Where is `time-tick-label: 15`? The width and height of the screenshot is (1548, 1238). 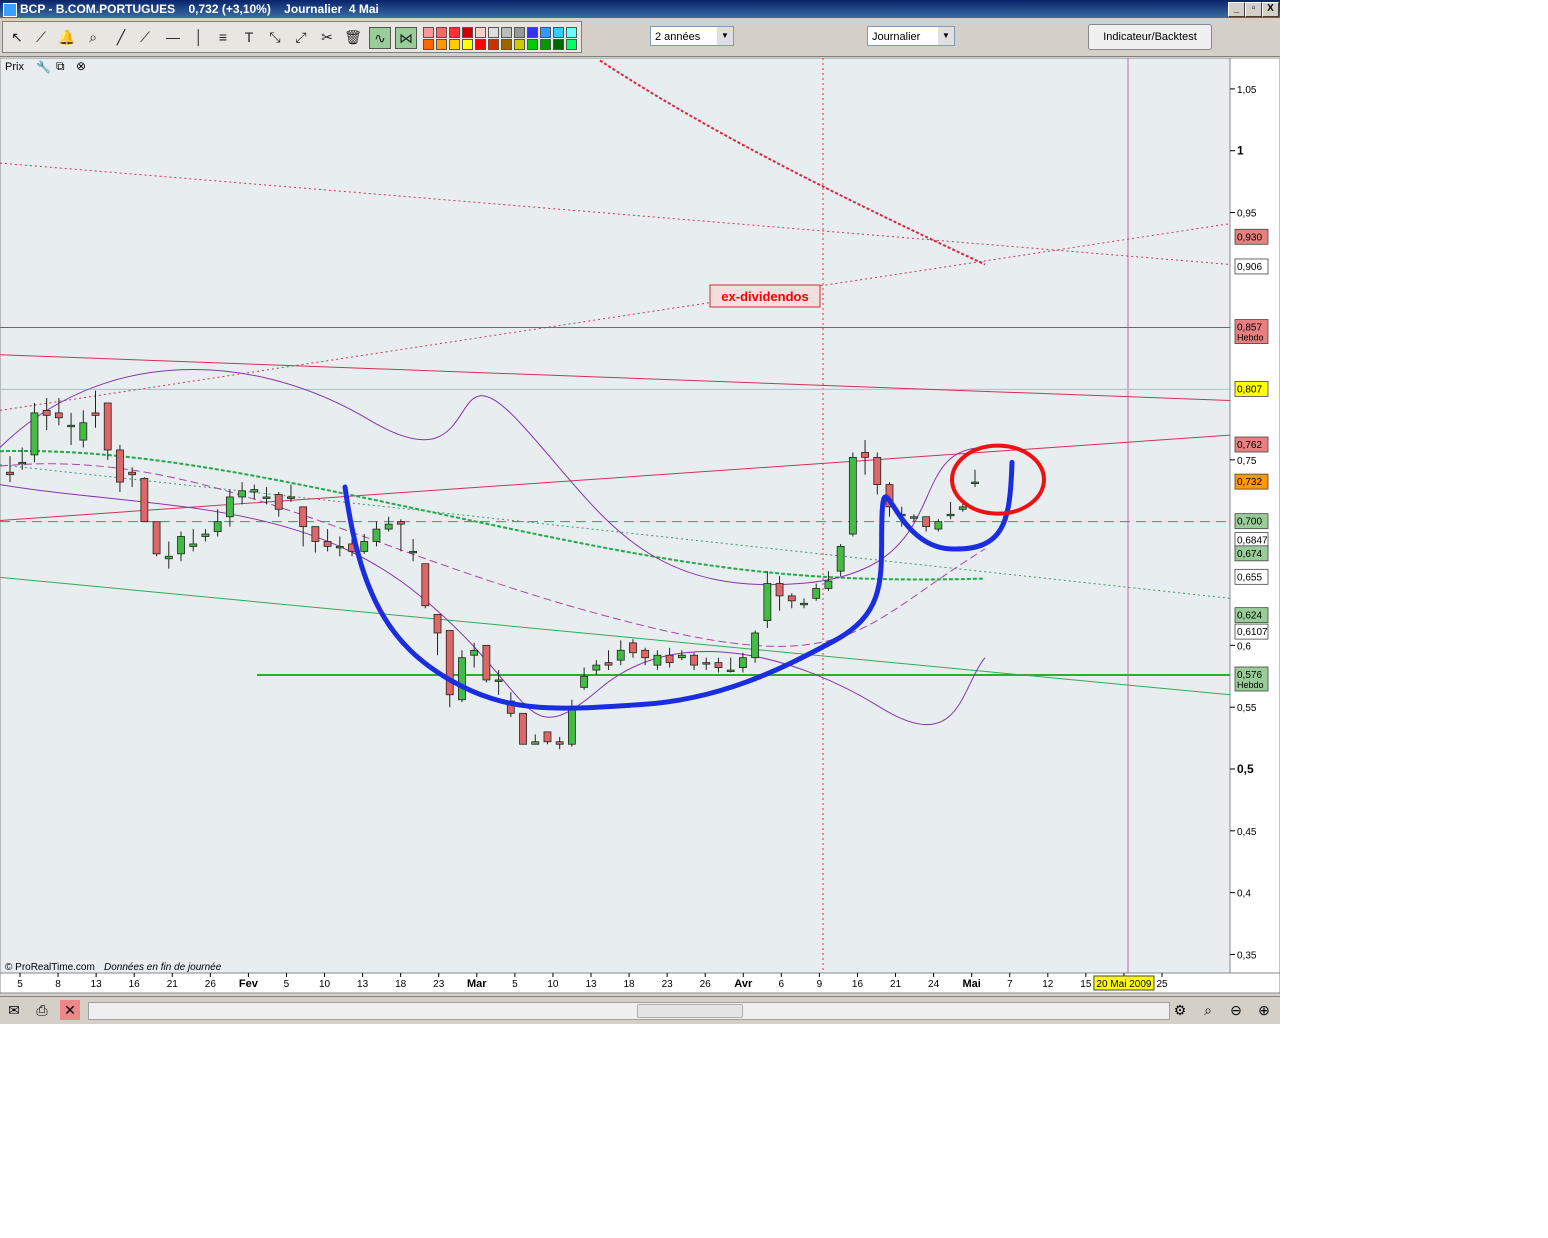
time-tick-label: 15 is located at coordinates (1086, 984).